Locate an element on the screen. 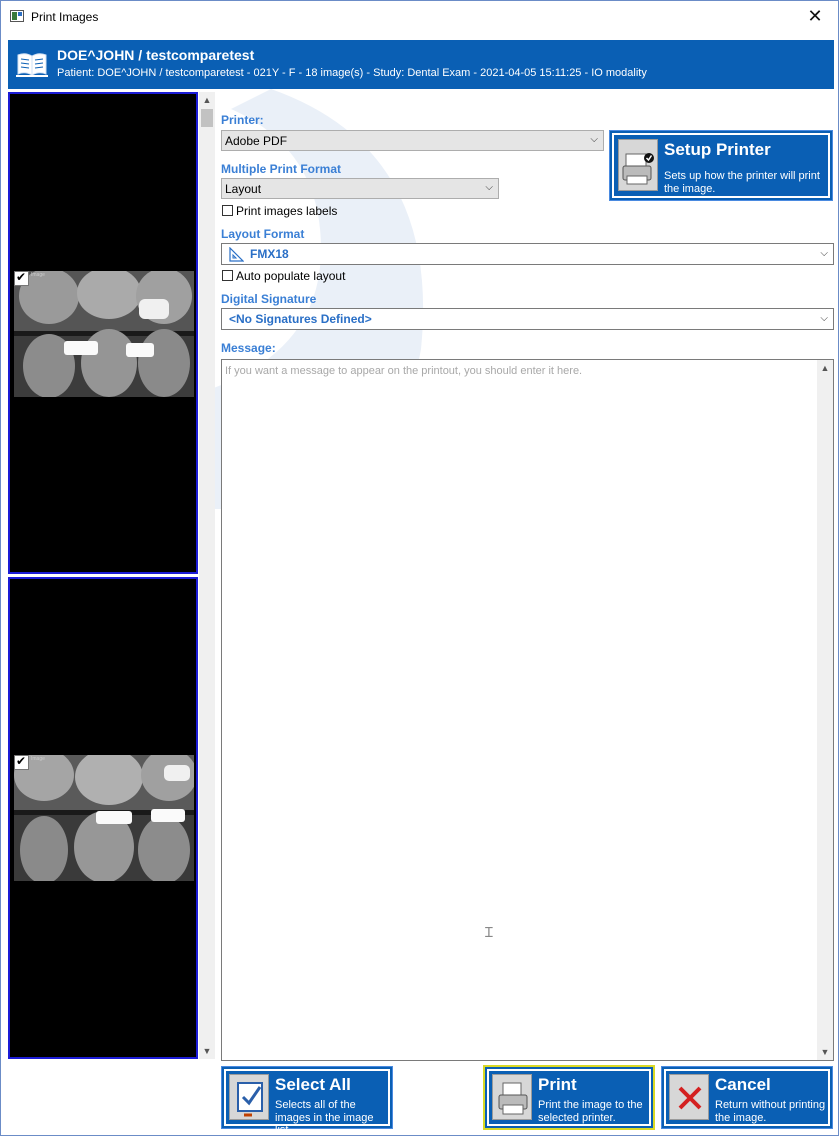 This screenshot has height=1136, width=839. cancel-desc-2: the image. is located at coordinates (741, 1118).